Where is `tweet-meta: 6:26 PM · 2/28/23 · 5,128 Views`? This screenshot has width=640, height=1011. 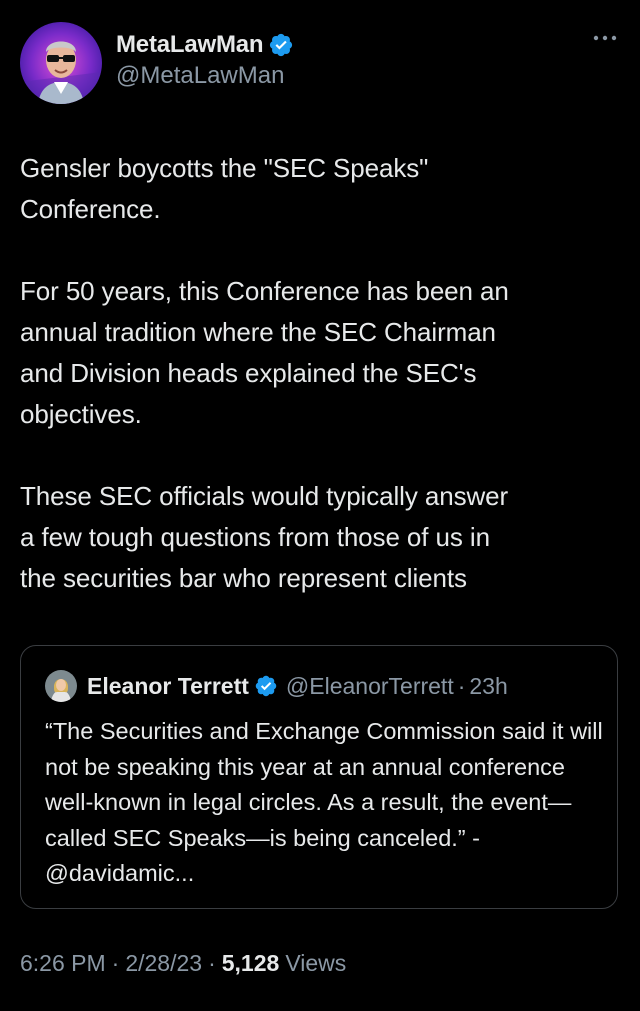 tweet-meta: 6:26 PM · 2/28/23 · 5,128 Views is located at coordinates (183, 963).